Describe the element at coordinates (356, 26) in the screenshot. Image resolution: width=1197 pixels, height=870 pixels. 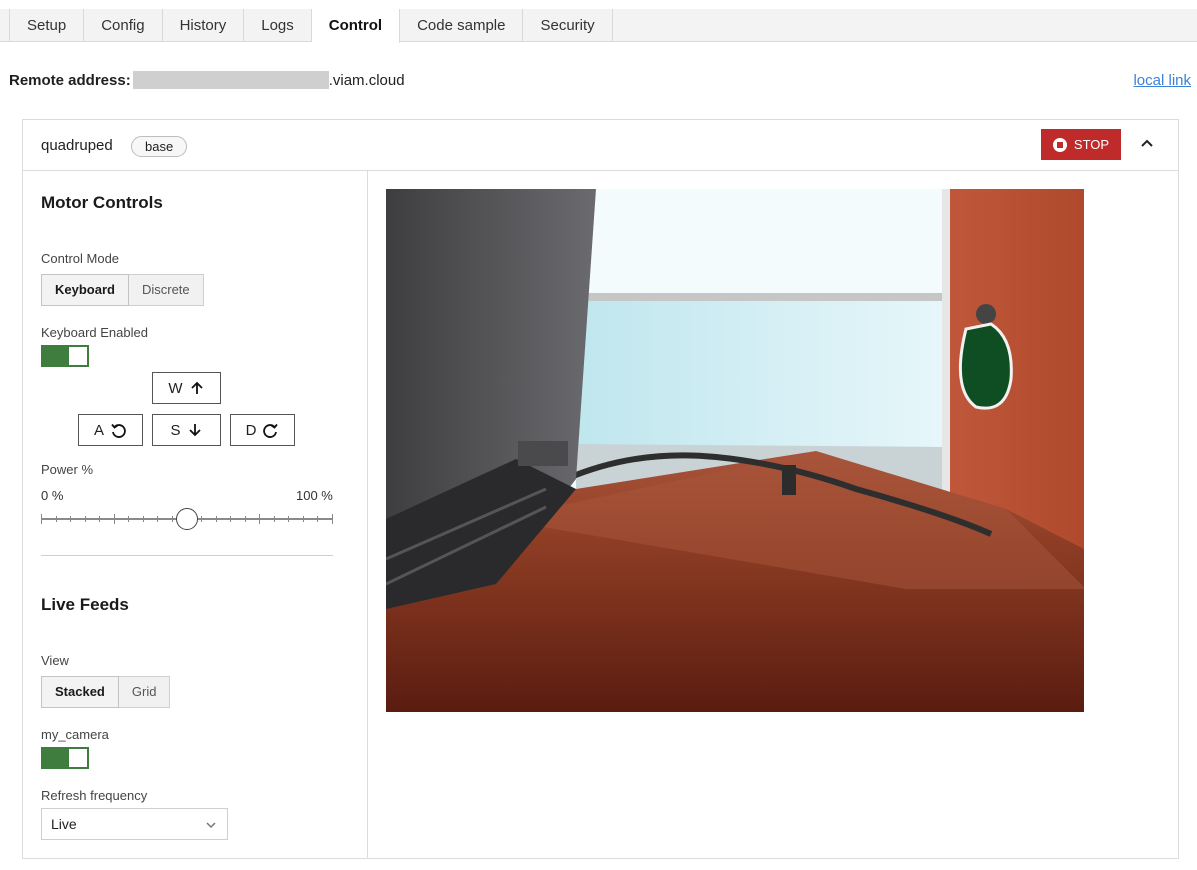
I see `tab-control: Control` at that location.